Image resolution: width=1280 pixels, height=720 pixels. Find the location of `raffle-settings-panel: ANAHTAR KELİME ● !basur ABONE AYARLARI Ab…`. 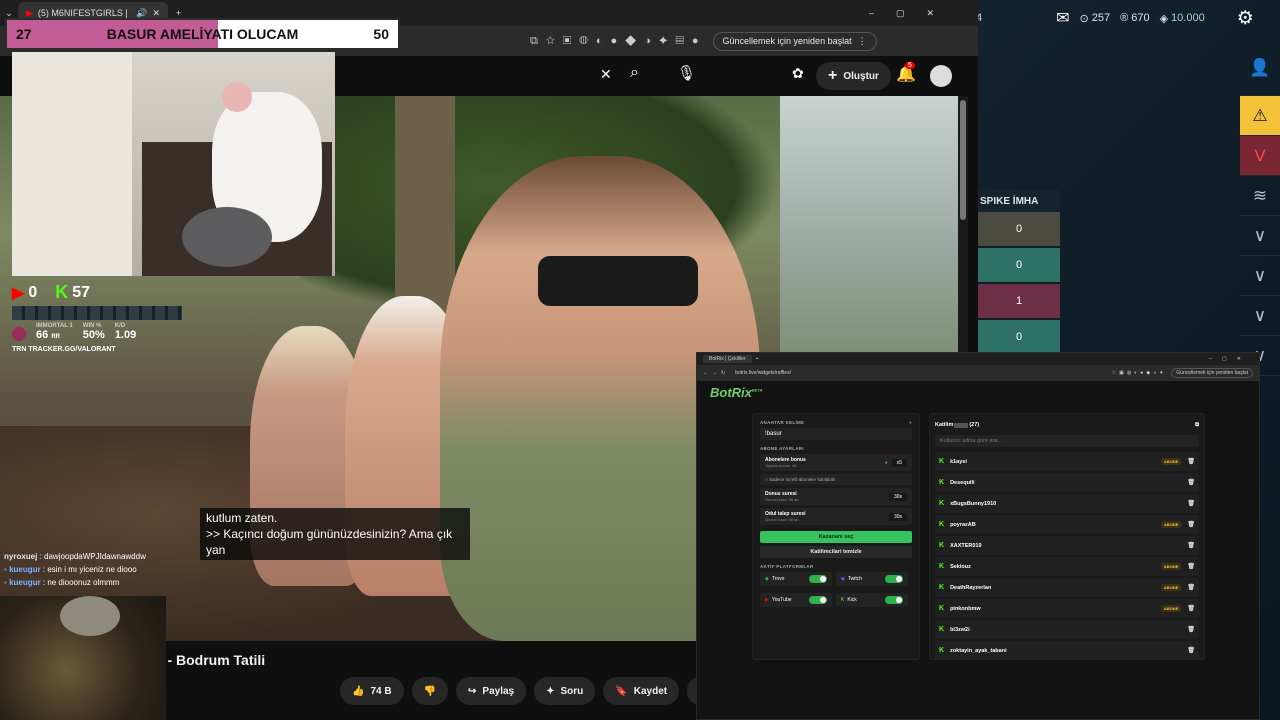

raffle-settings-panel: ANAHTAR KELİME ● !basur ABONE AYARLARI Ab… is located at coordinates (836, 536).